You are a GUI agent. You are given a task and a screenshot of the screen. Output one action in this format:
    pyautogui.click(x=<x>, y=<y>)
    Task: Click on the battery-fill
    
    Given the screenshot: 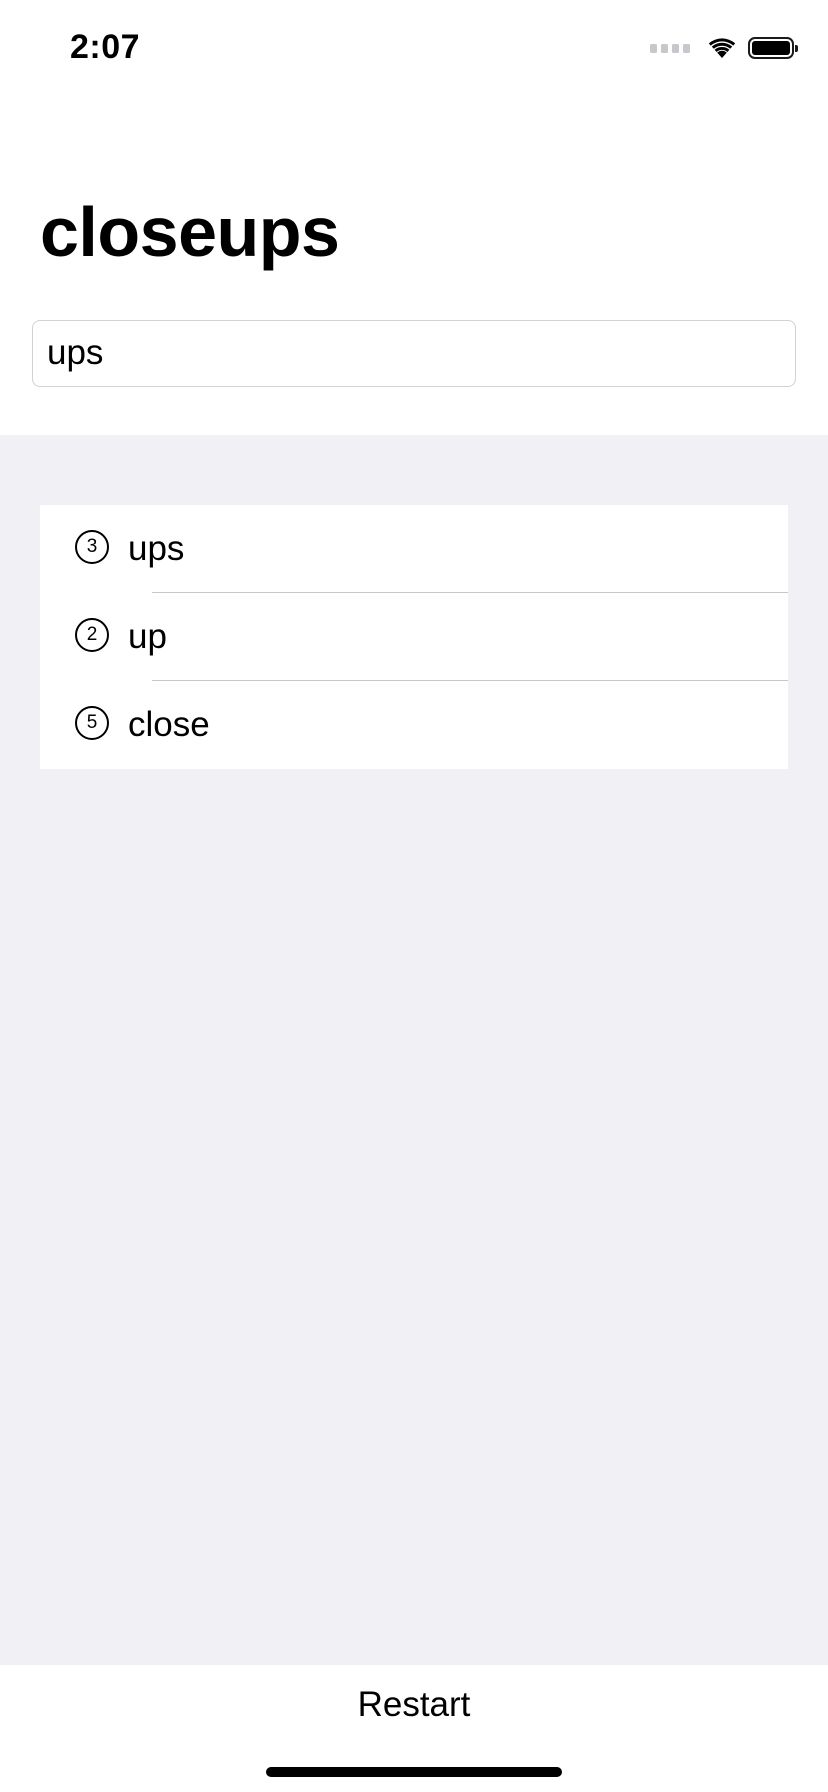 What is the action you would take?
    pyautogui.click(x=771, y=48)
    